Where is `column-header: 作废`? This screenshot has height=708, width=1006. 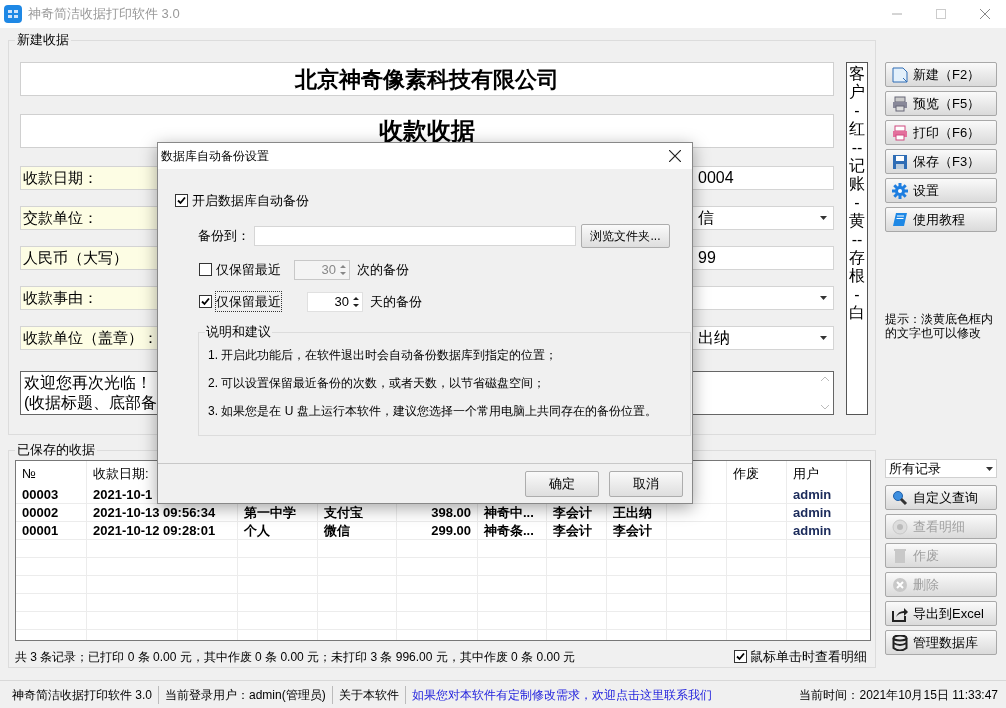 column-header: 作废 is located at coordinates (757, 473).